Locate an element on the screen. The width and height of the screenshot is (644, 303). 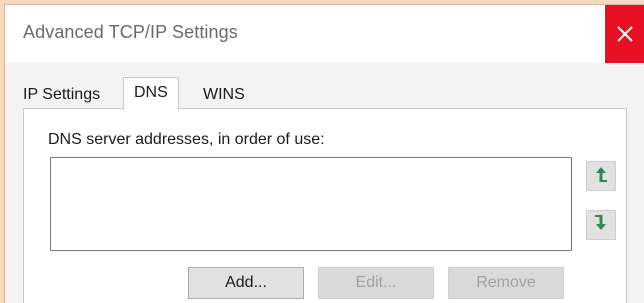
close-icon is located at coordinates (625, 34).